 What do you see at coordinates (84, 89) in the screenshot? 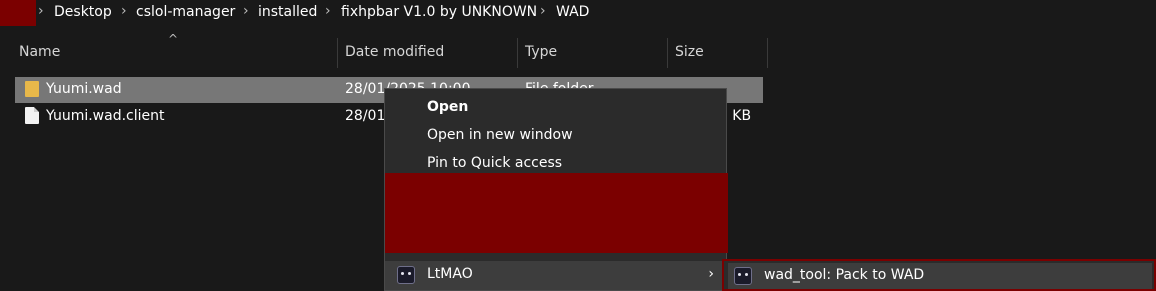
I see `file-name: Yuumi.wad` at bounding box center [84, 89].